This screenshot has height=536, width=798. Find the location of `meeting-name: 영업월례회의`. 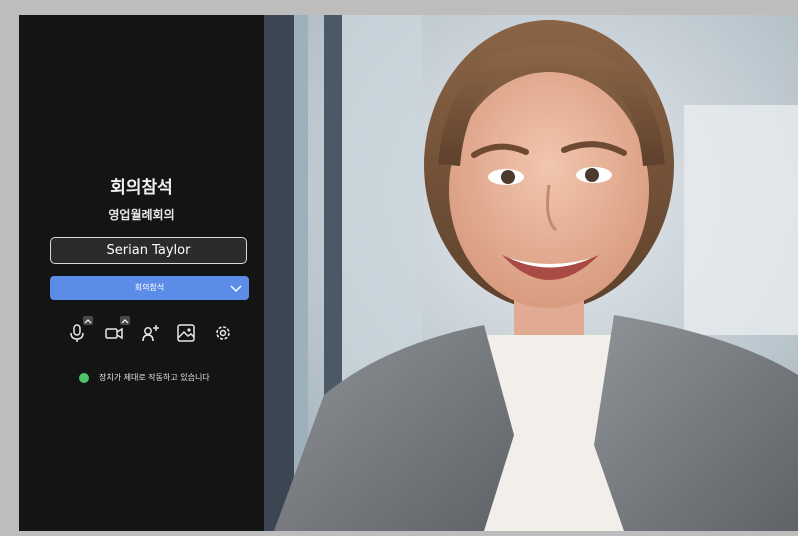

meeting-name: 영업월례회의 is located at coordinates (141, 215).